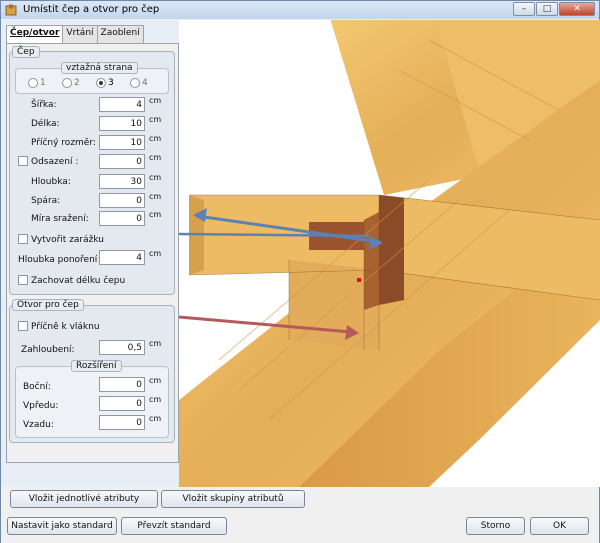 This screenshot has height=543, width=600. I want to click on tab-tenon-mortise: Čep/otvor, so click(35, 34).